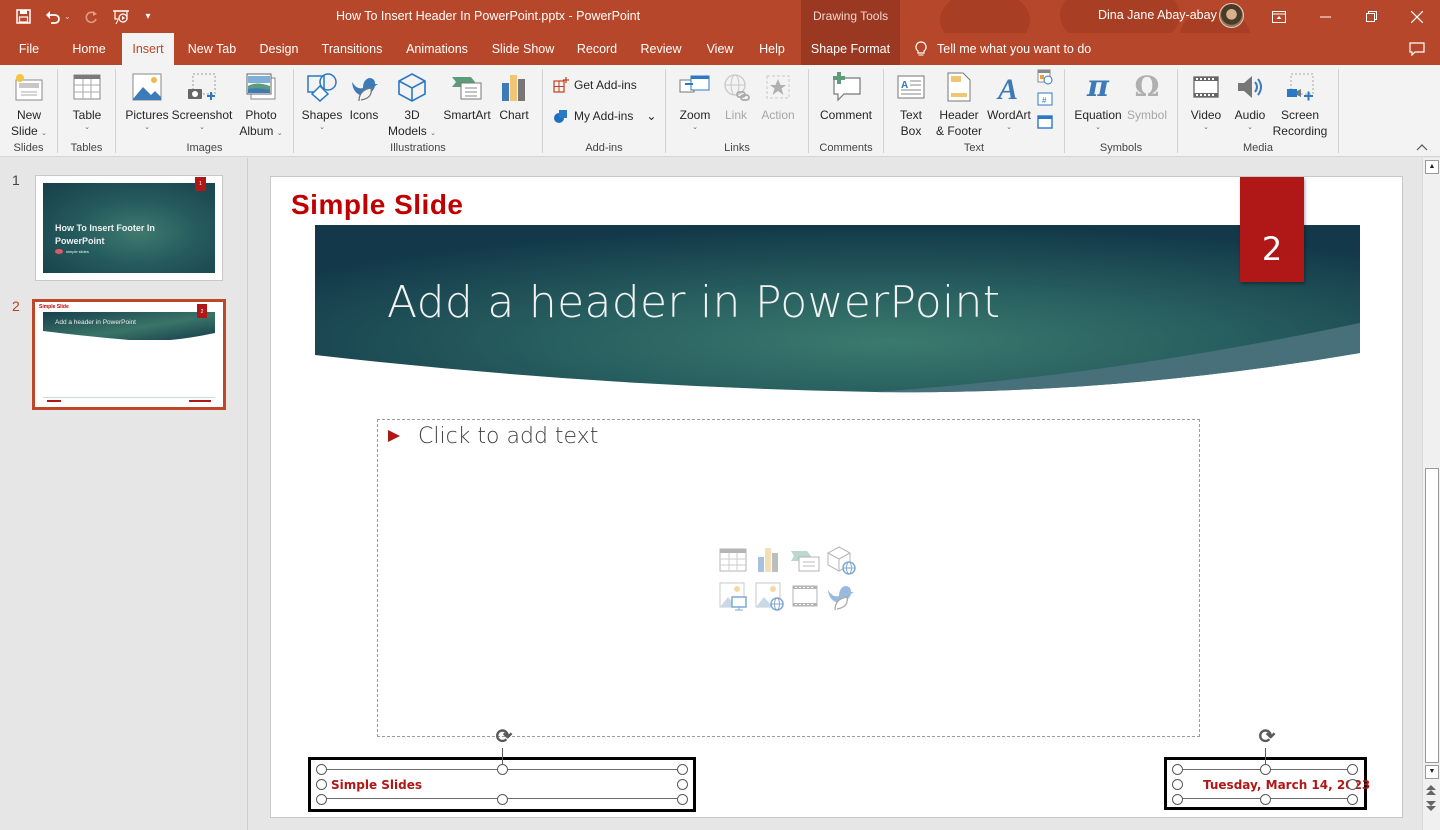  What do you see at coordinates (1431, 793) in the screenshot?
I see `previous-slide-button` at bounding box center [1431, 793].